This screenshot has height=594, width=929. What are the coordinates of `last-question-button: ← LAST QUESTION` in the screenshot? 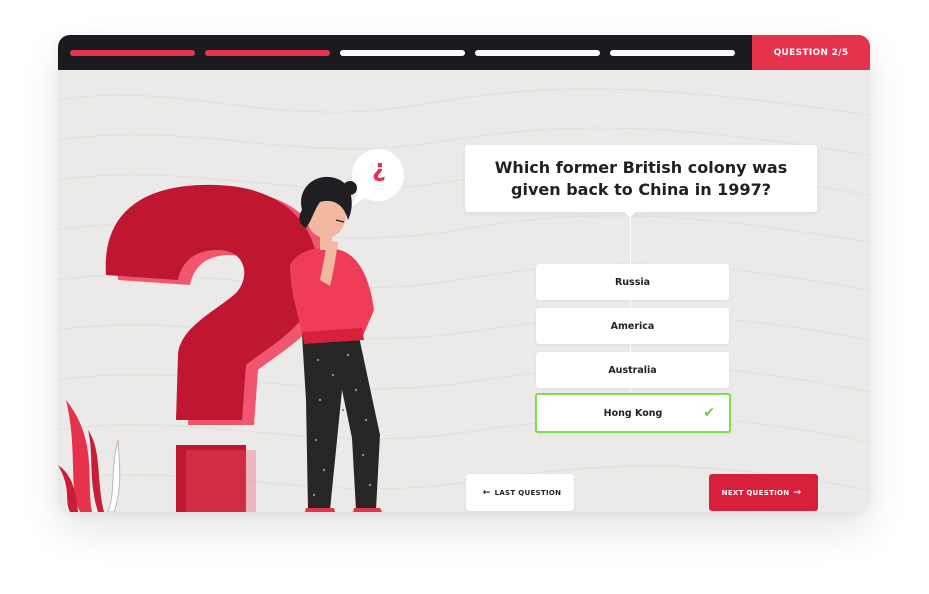 It's located at (520, 492).